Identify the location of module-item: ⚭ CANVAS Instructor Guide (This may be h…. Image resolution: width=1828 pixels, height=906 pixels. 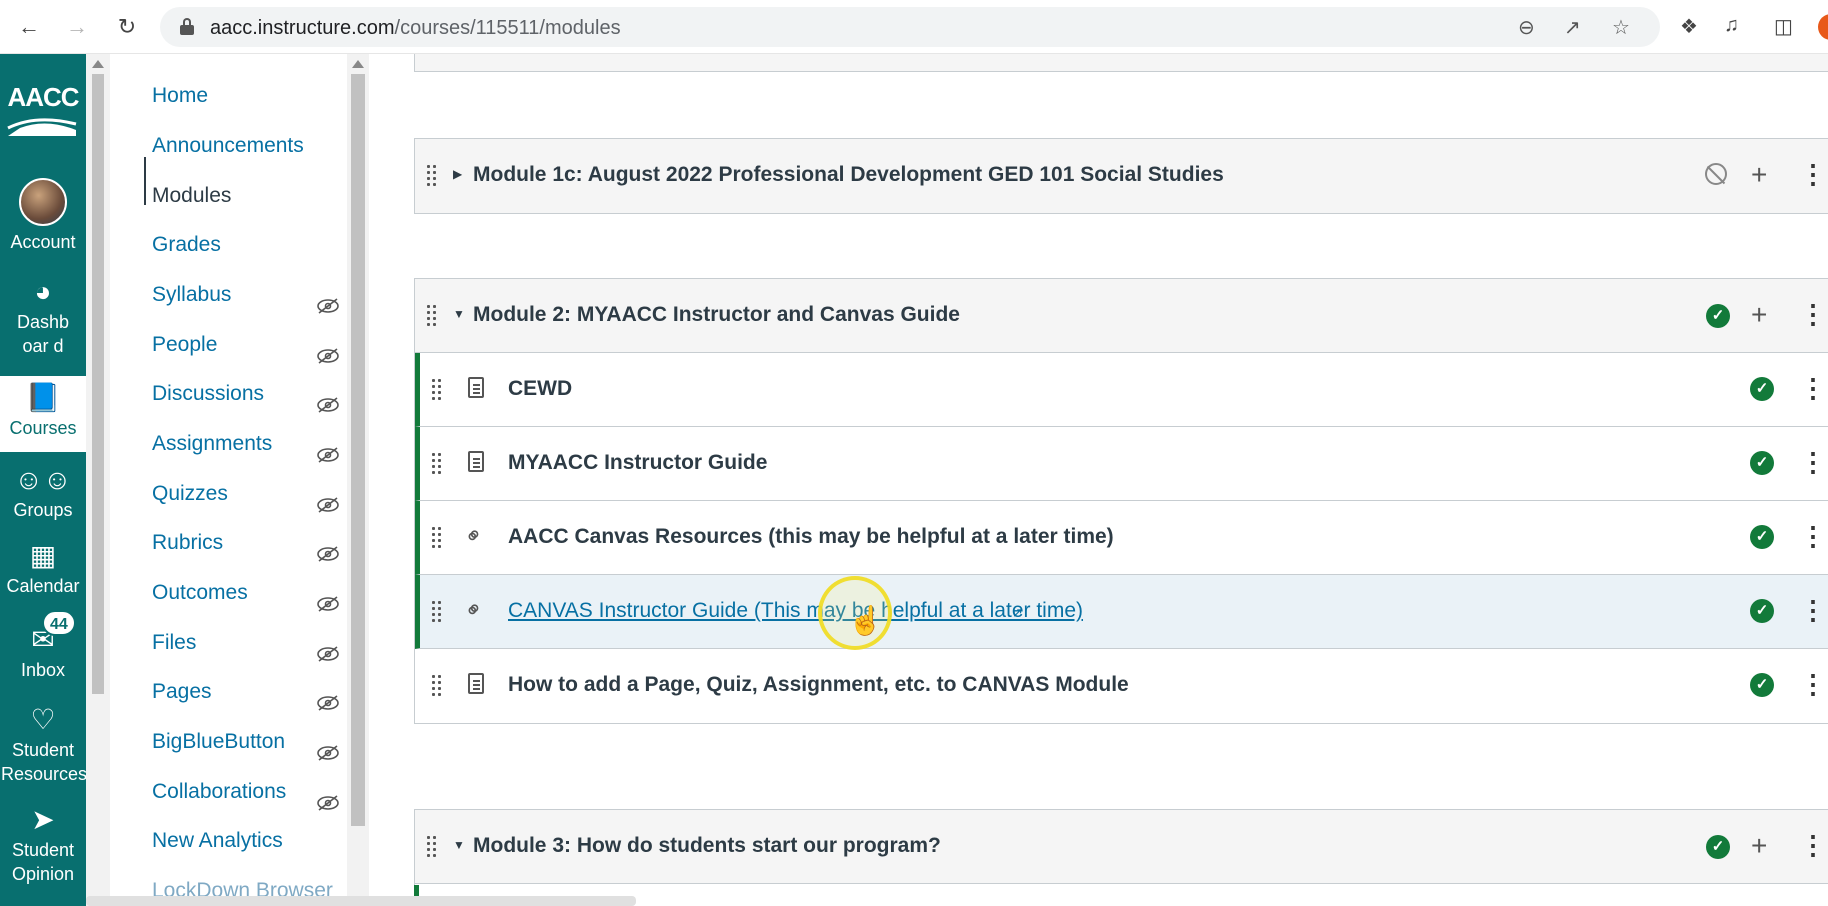
(1121, 612).